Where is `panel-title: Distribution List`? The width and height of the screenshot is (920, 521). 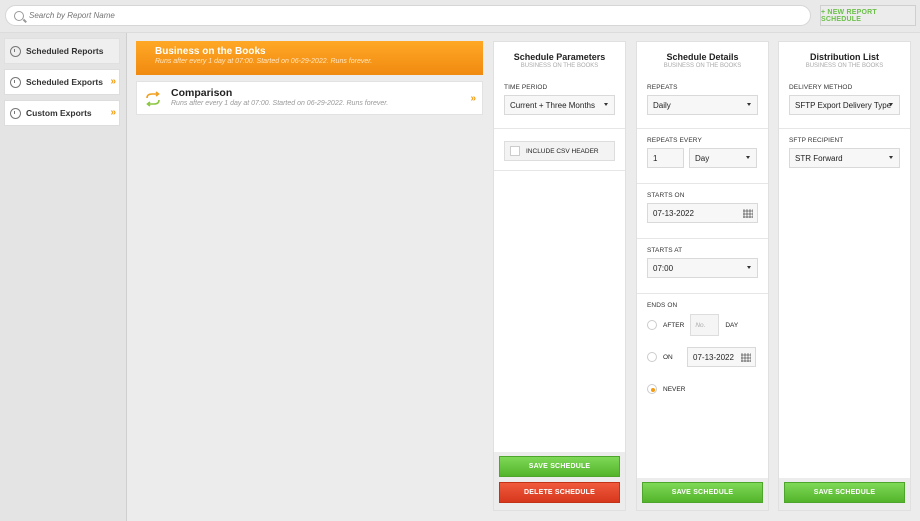 panel-title: Distribution List is located at coordinates (844, 57).